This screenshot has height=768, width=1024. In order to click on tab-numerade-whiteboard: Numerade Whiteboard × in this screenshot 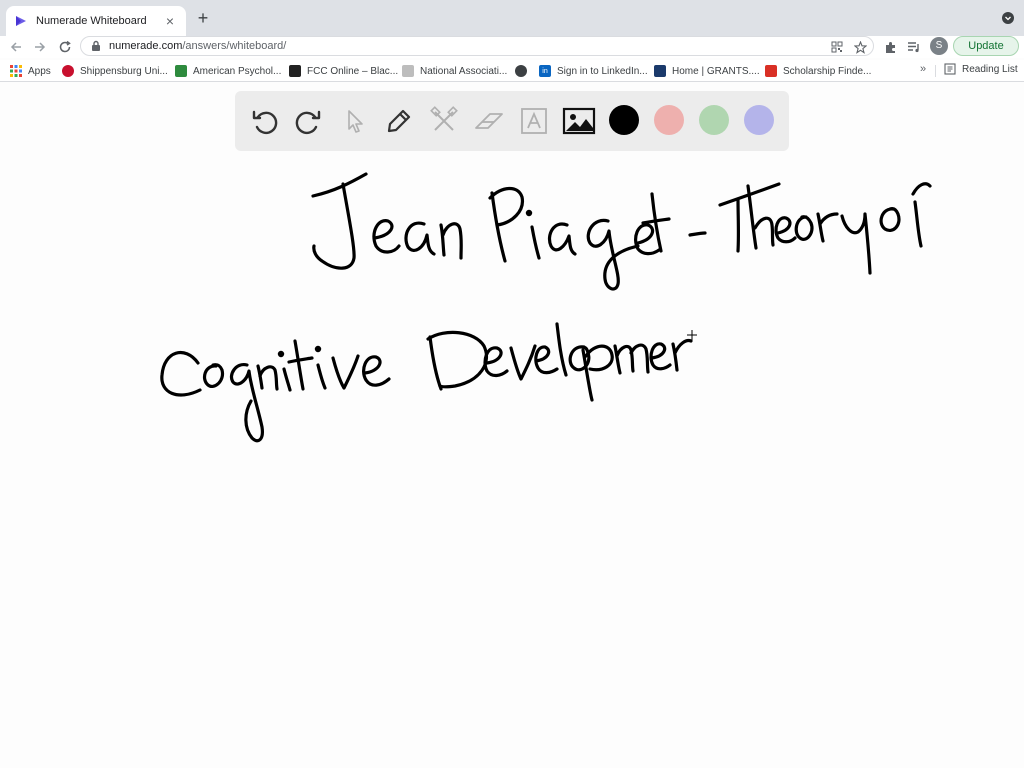, I will do `click(96, 21)`.